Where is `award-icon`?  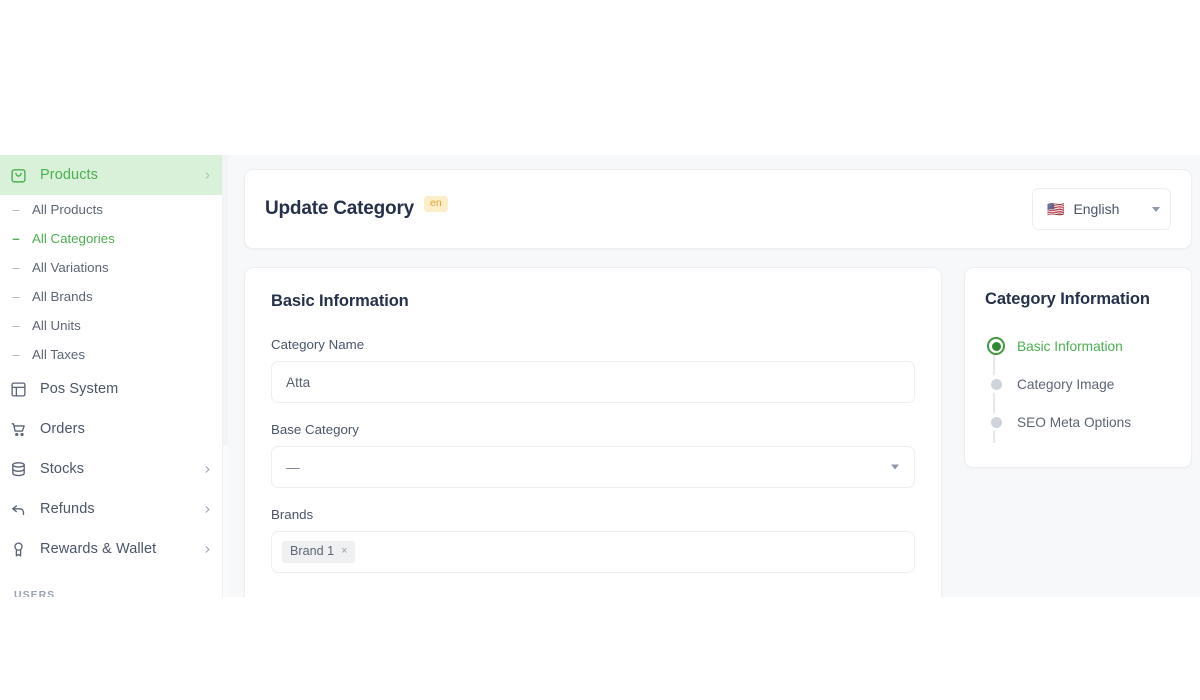
award-icon is located at coordinates (18, 549).